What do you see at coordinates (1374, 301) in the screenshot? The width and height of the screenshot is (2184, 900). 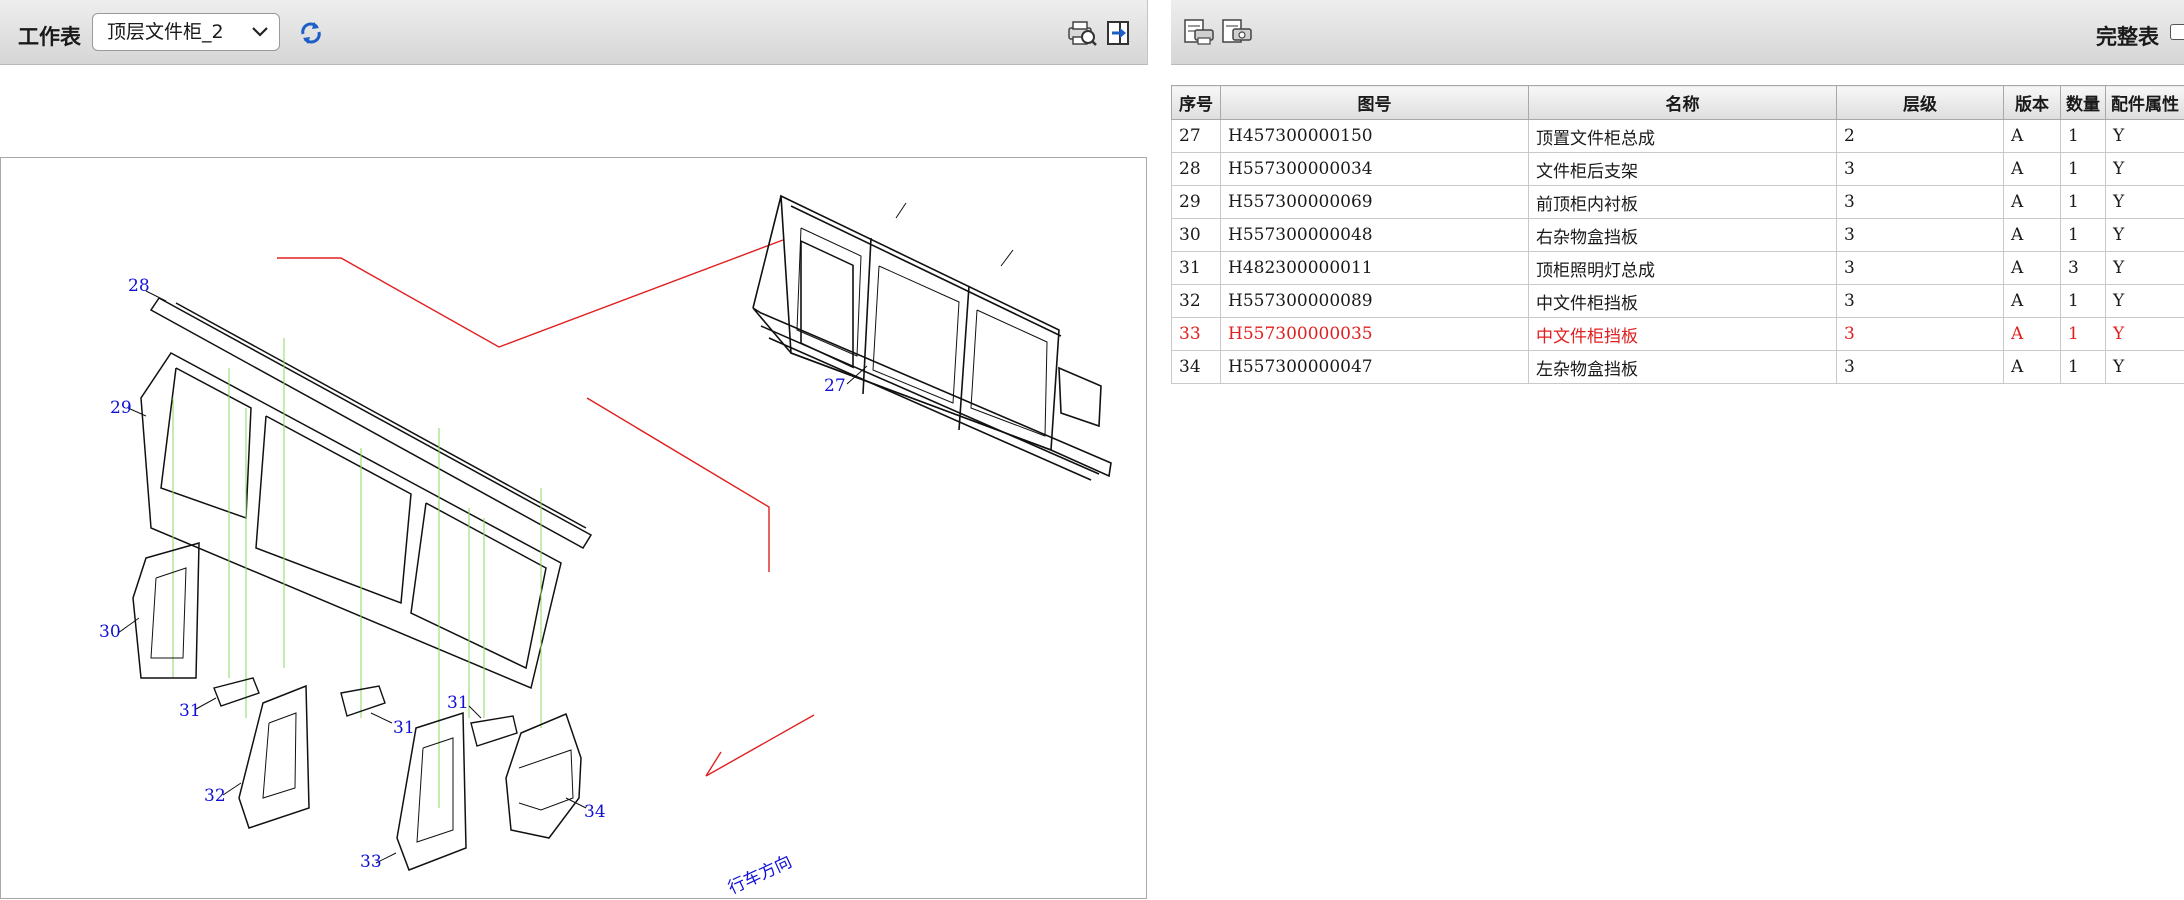 I see `cell-part-no: H557300000089` at bounding box center [1374, 301].